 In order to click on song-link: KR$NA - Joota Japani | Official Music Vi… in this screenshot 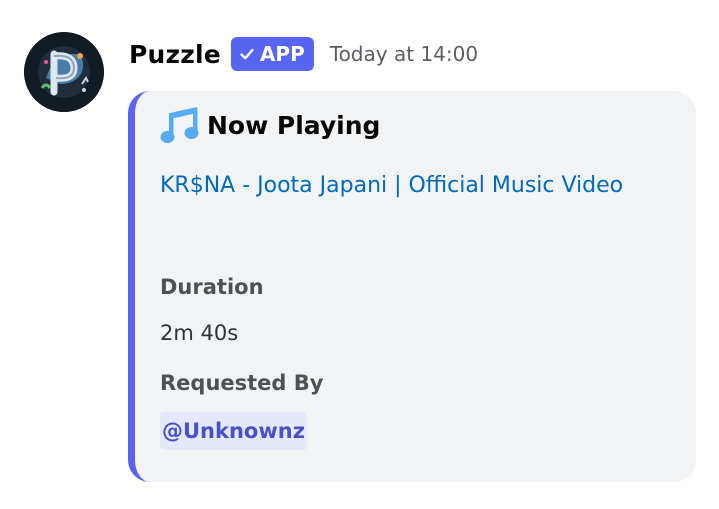, I will do `click(410, 186)`.